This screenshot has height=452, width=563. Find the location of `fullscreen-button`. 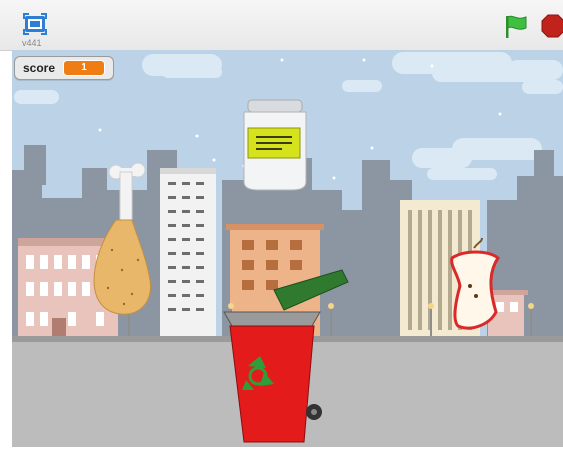

fullscreen-button is located at coordinates (35, 24).